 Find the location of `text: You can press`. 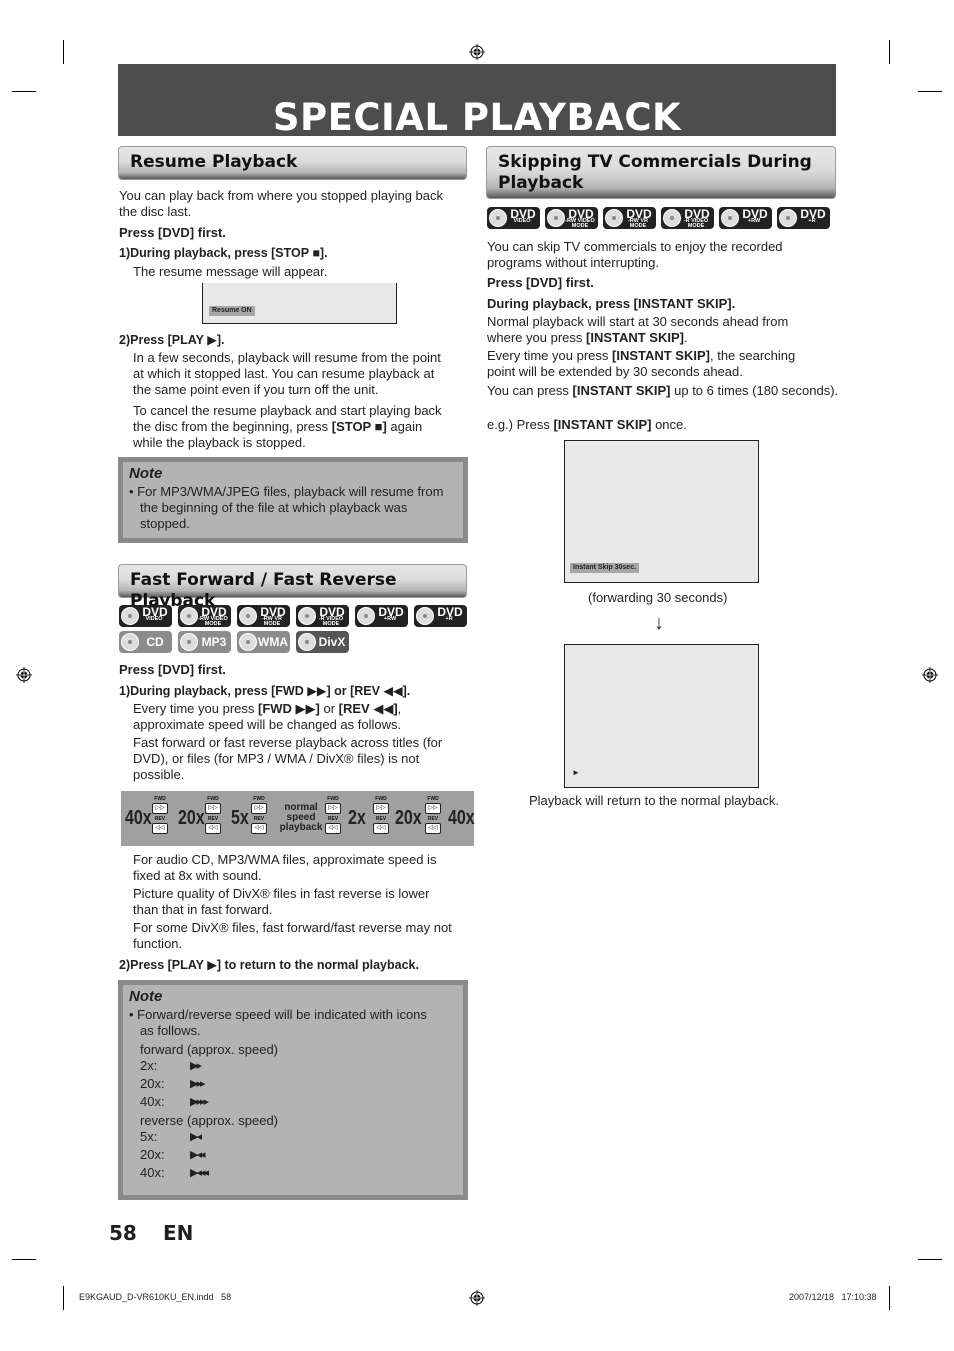

text: You can press is located at coordinates (530, 390).